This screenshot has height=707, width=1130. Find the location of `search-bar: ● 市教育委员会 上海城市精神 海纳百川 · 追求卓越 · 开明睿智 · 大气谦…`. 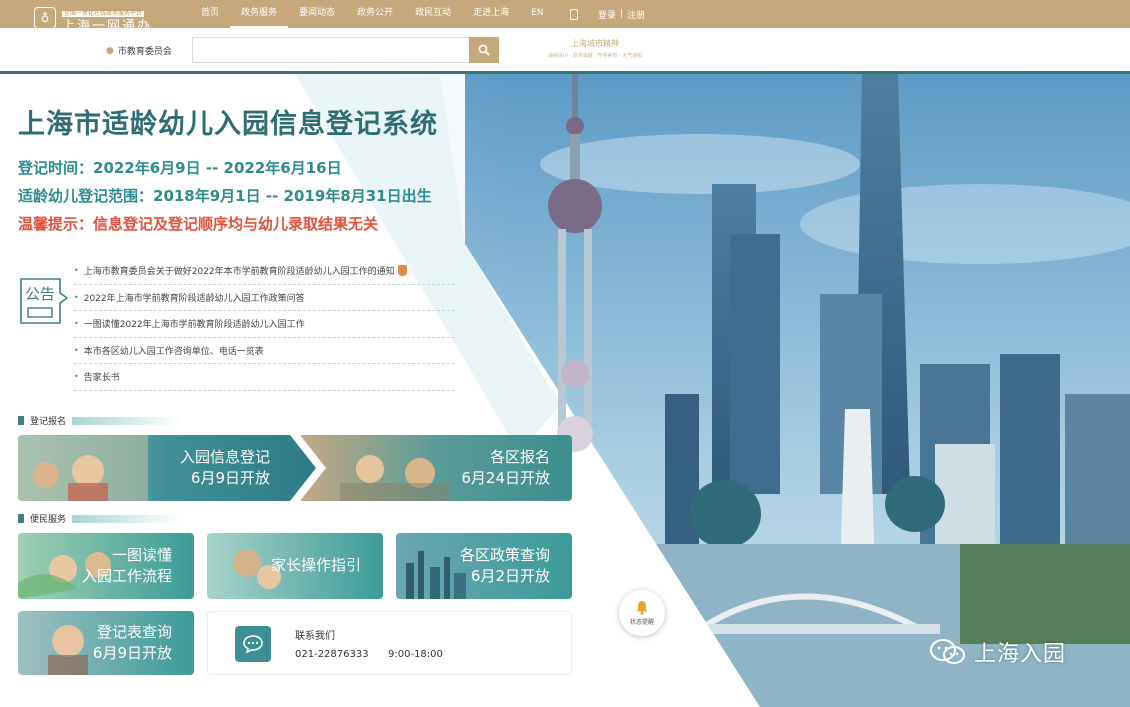

search-bar: ● 市教育委员会 上海城市精神 海纳百川 · 追求卓越 · 开明睿智 · 大气谦… is located at coordinates (565, 51).